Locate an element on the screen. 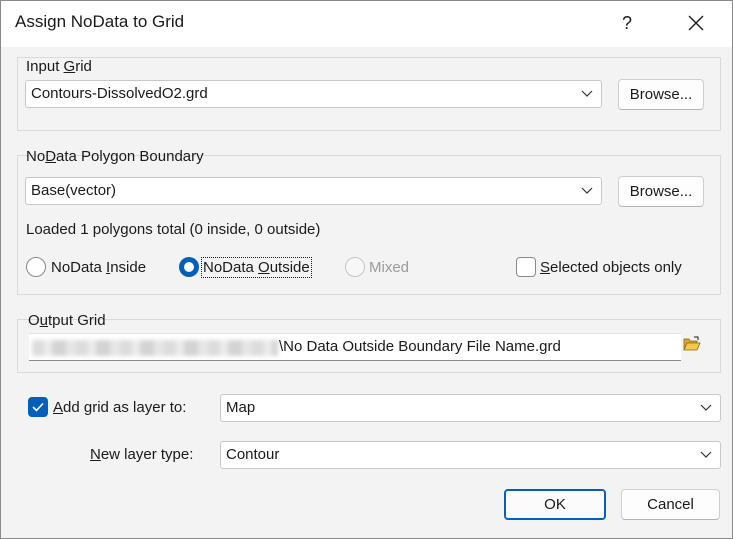  boundary-value: Base(vector) is located at coordinates (74, 190).